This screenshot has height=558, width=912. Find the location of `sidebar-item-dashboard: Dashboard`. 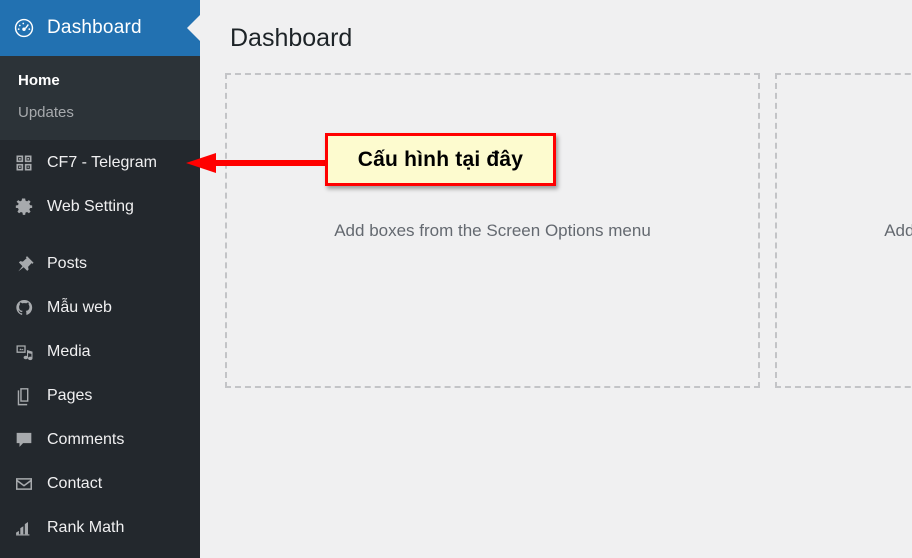

sidebar-item-dashboard: Dashboard is located at coordinates (100, 28).